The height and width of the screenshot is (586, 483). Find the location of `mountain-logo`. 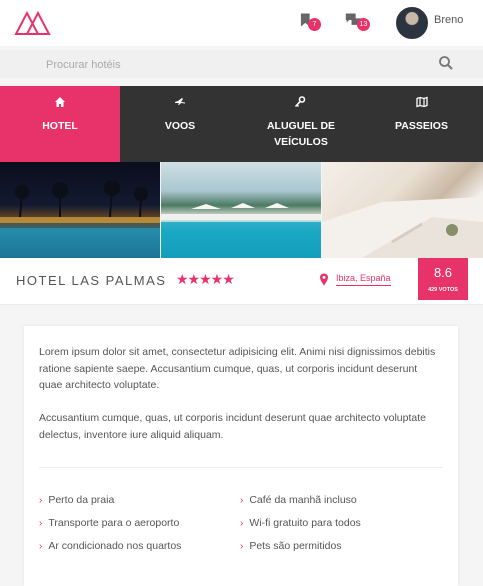

mountain-logo is located at coordinates (33, 22).